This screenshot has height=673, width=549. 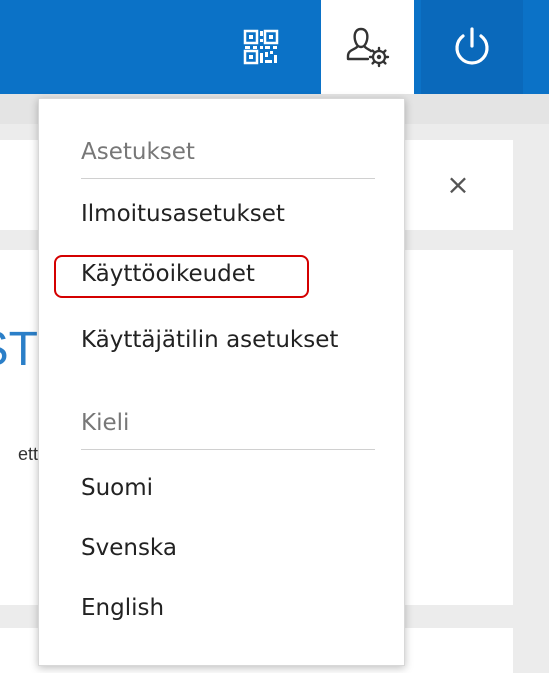 I want to click on menu-item-language-swedish: Svenska, so click(x=129, y=548).